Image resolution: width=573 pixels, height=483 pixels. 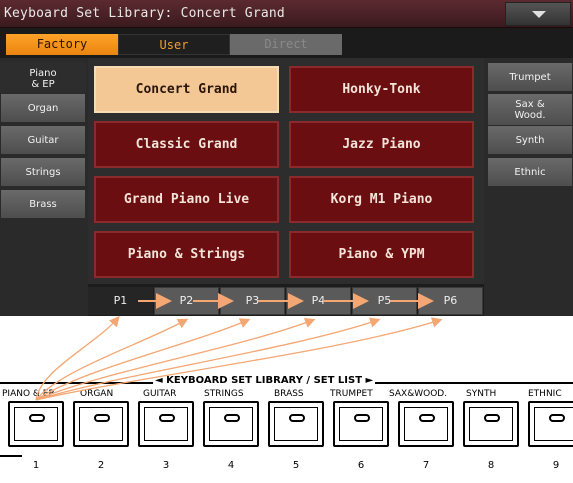 What do you see at coordinates (351, 394) in the screenshot?
I see `set-list-category-label: TRUMPET` at bounding box center [351, 394].